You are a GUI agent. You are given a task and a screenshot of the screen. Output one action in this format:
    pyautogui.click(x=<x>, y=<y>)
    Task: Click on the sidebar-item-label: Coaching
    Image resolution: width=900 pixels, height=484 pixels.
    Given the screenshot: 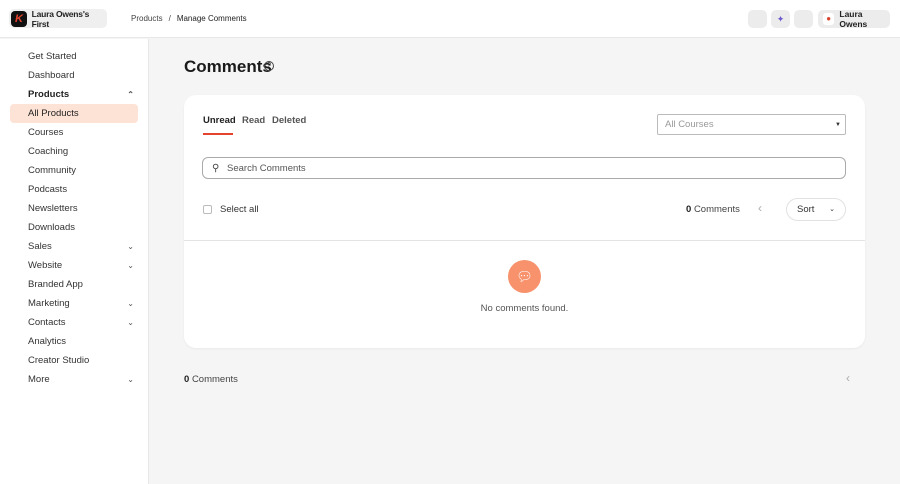 What is the action you would take?
    pyautogui.click(x=48, y=151)
    